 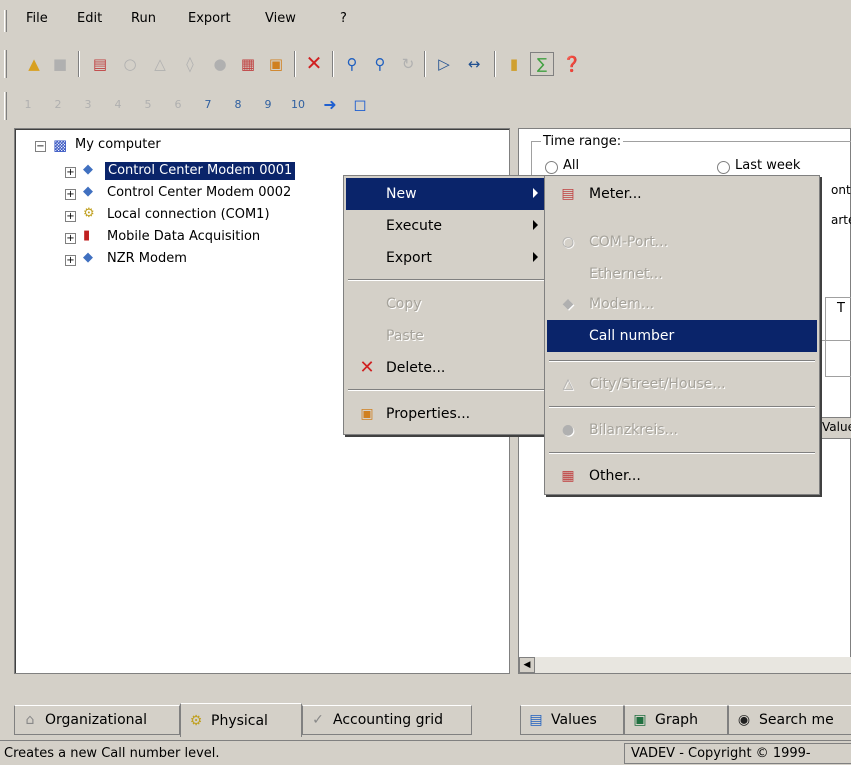 I want to click on context-menu-paste: Paste, so click(x=446, y=336).